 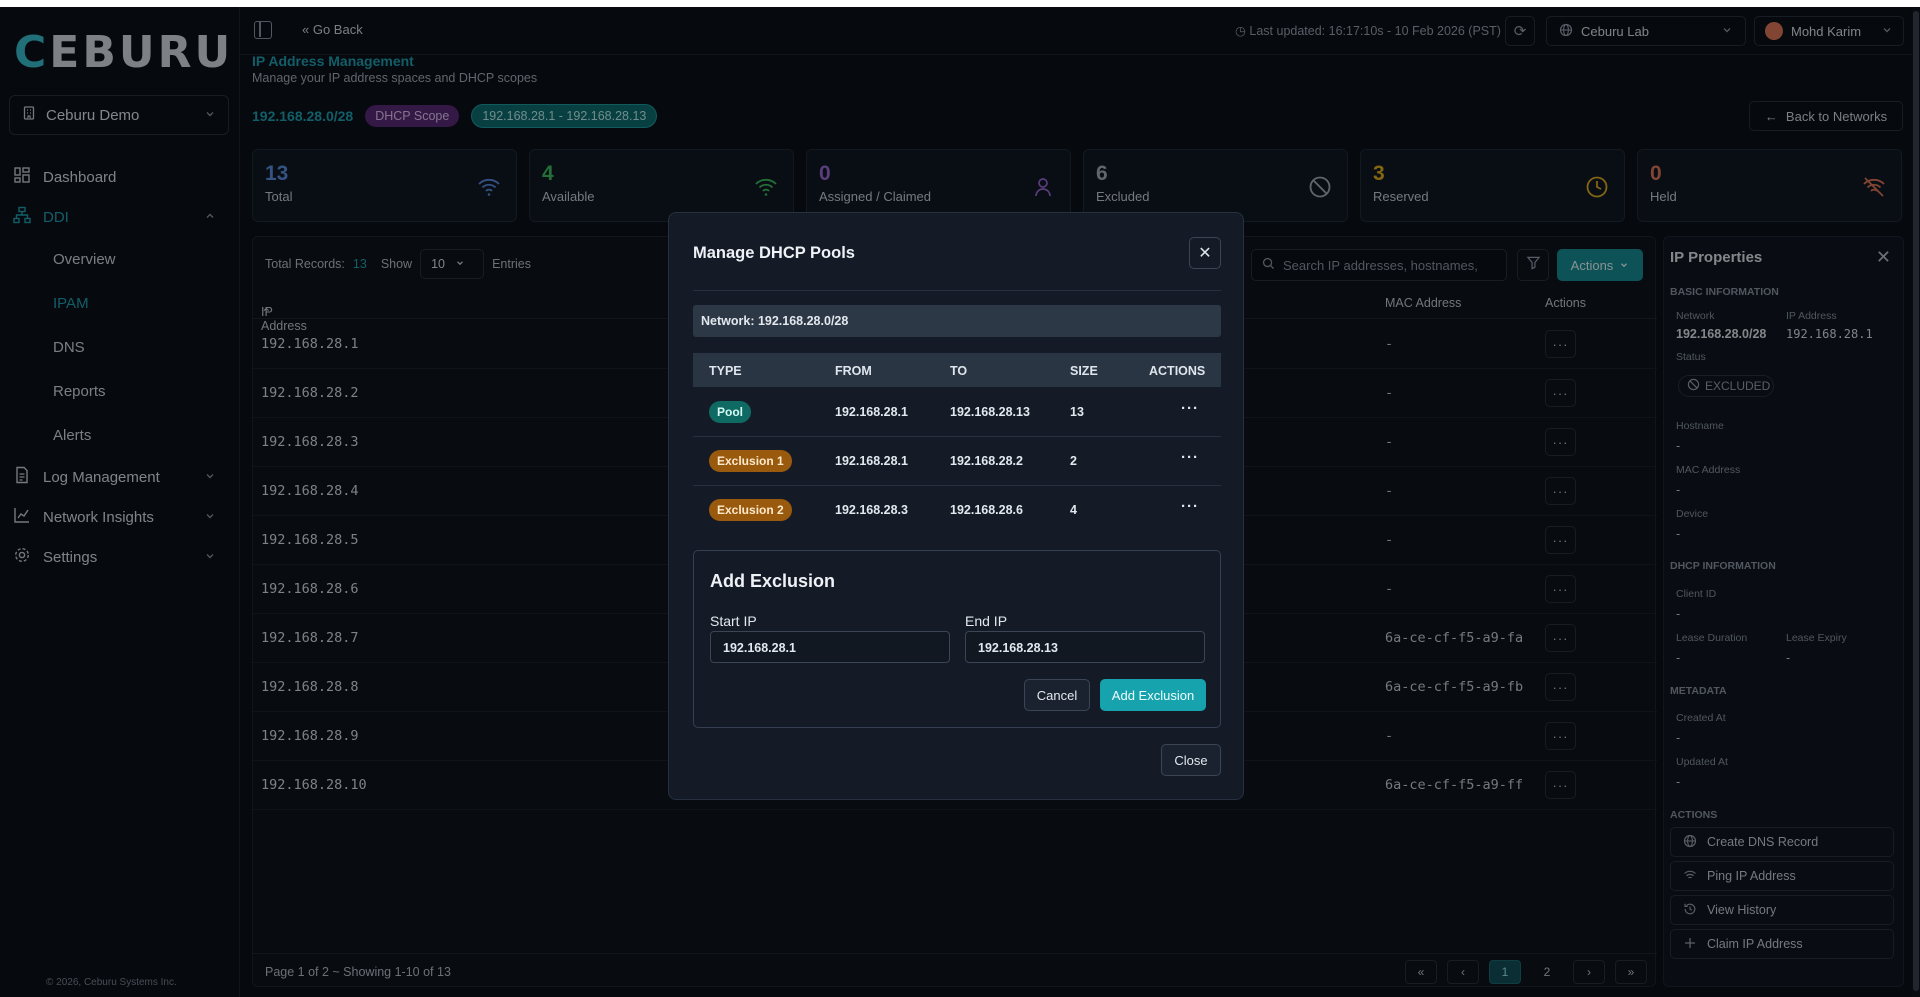 What do you see at coordinates (1084, 371) in the screenshot?
I see `column-header-size: SIZE` at bounding box center [1084, 371].